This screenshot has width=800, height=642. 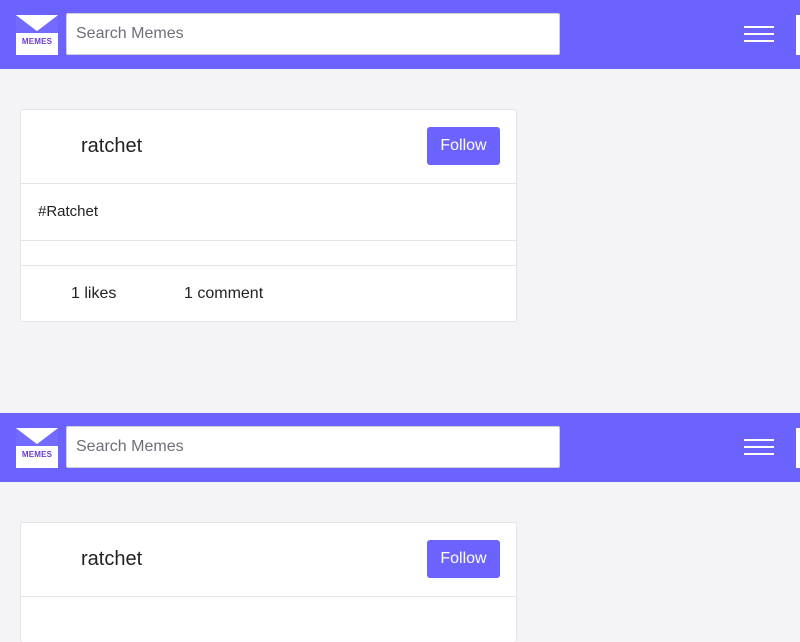 What do you see at coordinates (223, 294) in the screenshot?
I see `comments-count: 1 comment` at bounding box center [223, 294].